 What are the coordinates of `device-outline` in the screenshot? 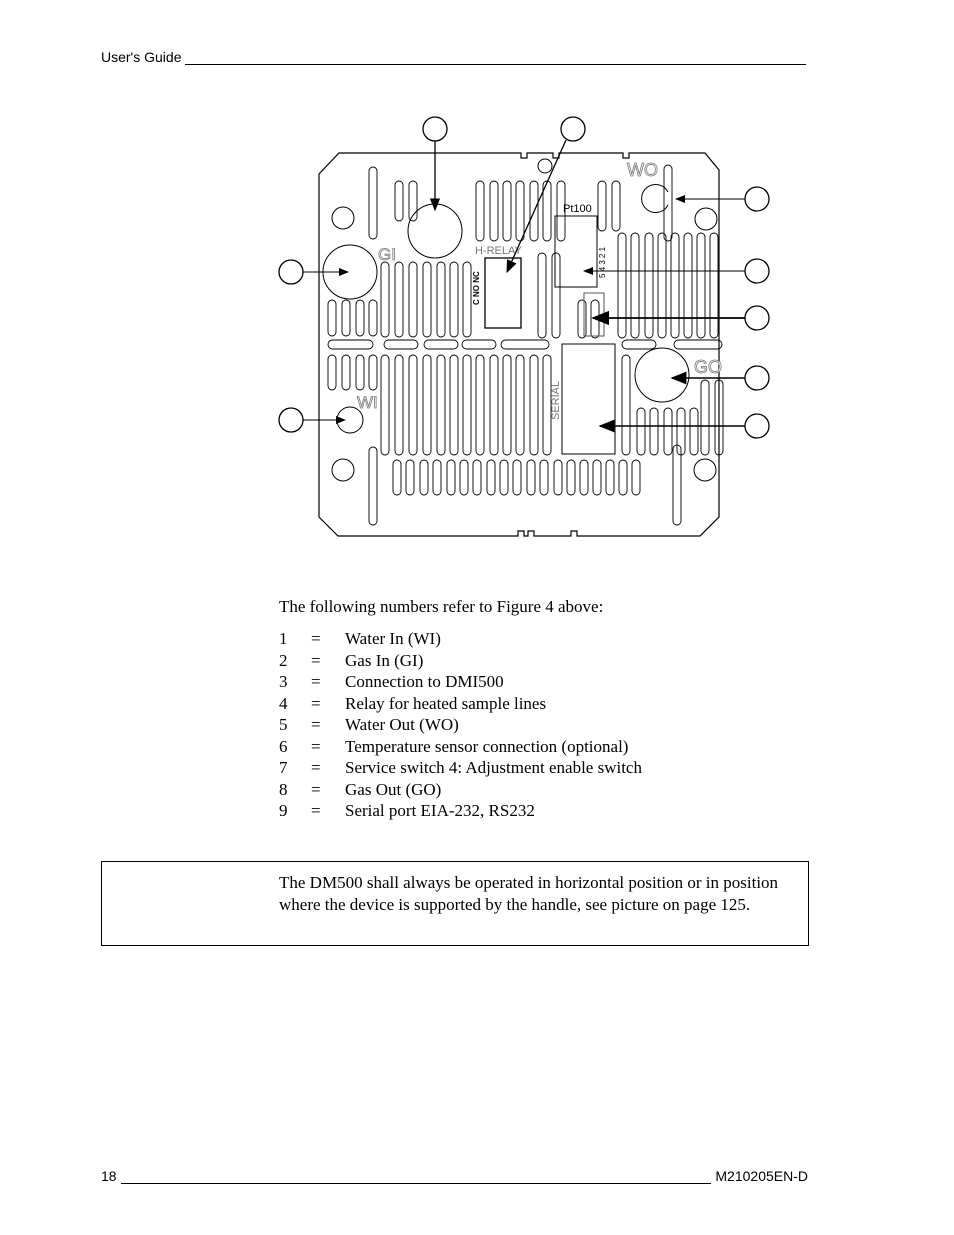 It's located at (519, 344).